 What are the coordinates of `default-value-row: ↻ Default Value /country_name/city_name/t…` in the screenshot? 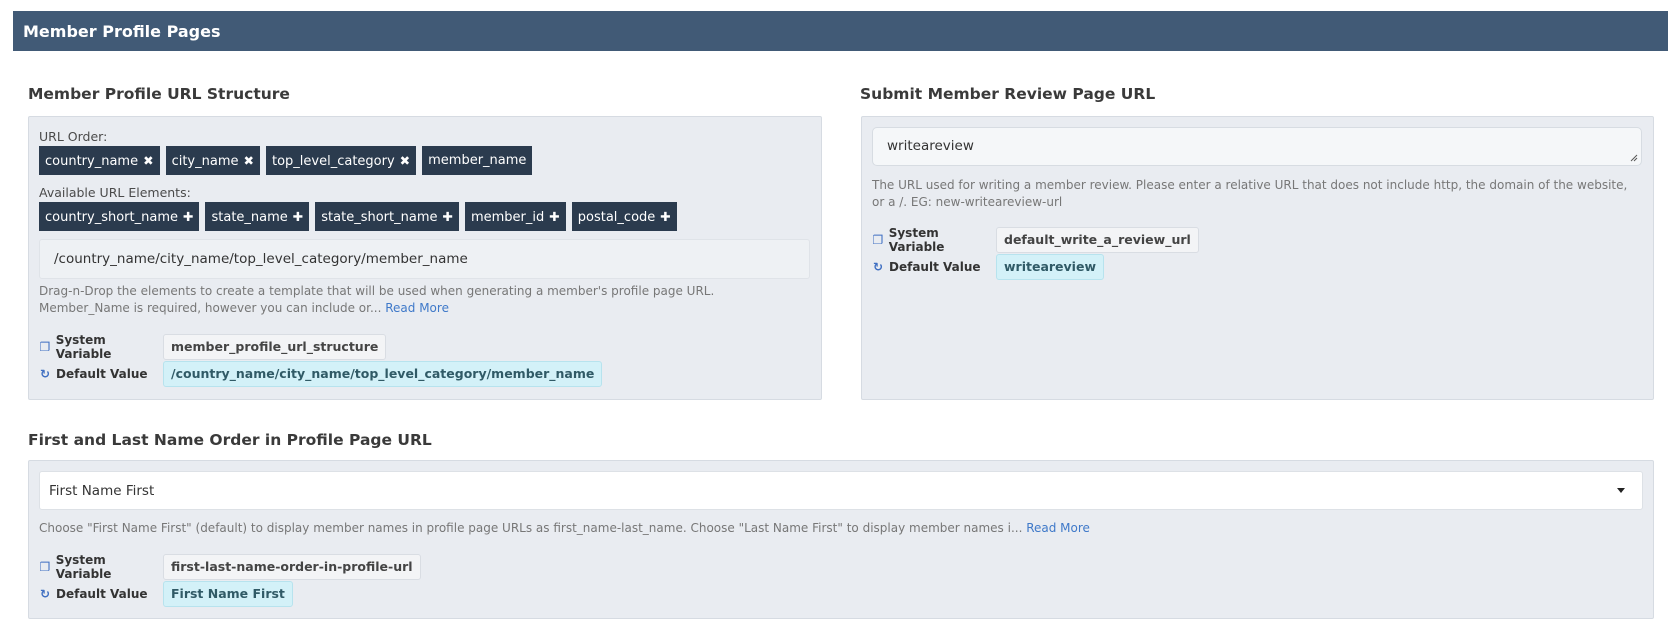 It's located at (321, 374).